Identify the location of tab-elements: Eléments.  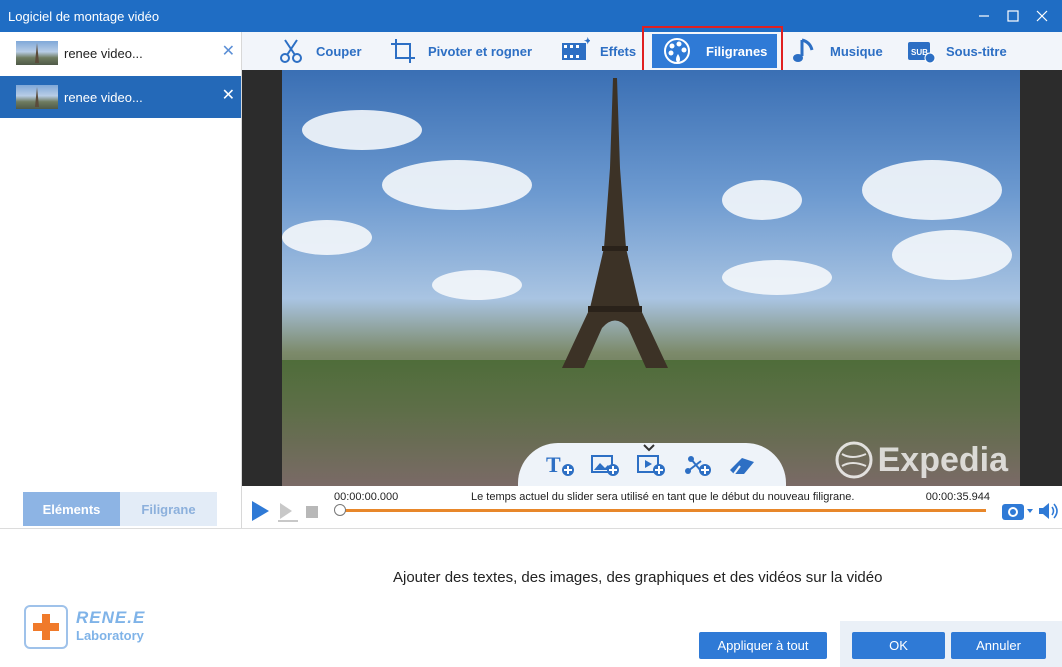
(71, 509).